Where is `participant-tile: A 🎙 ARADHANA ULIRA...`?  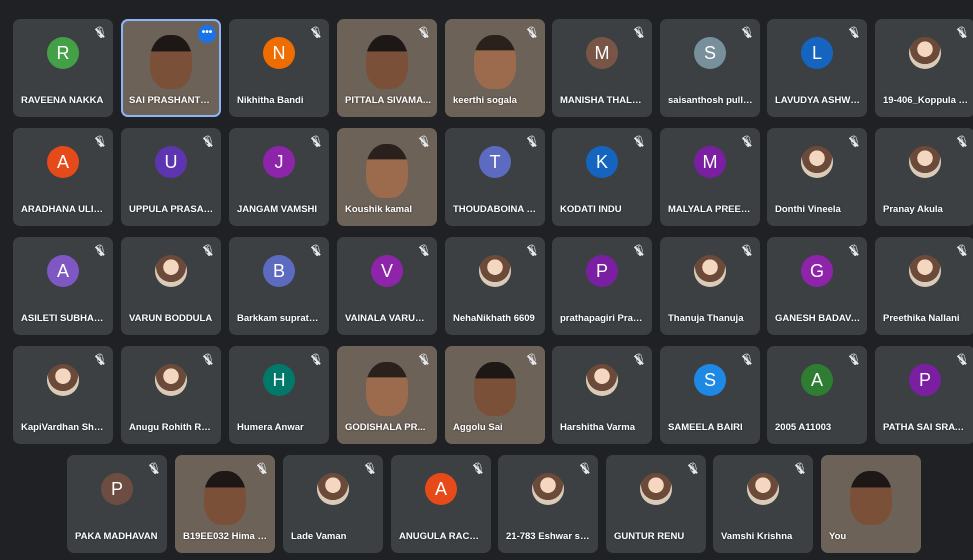 participant-tile: A 🎙 ARADHANA ULIRA... is located at coordinates (63, 177).